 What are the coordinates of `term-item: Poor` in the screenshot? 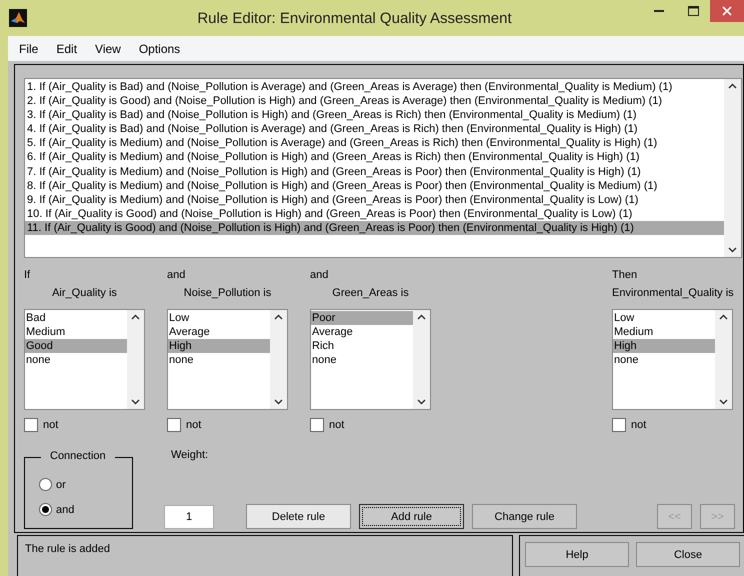 It's located at (362, 318).